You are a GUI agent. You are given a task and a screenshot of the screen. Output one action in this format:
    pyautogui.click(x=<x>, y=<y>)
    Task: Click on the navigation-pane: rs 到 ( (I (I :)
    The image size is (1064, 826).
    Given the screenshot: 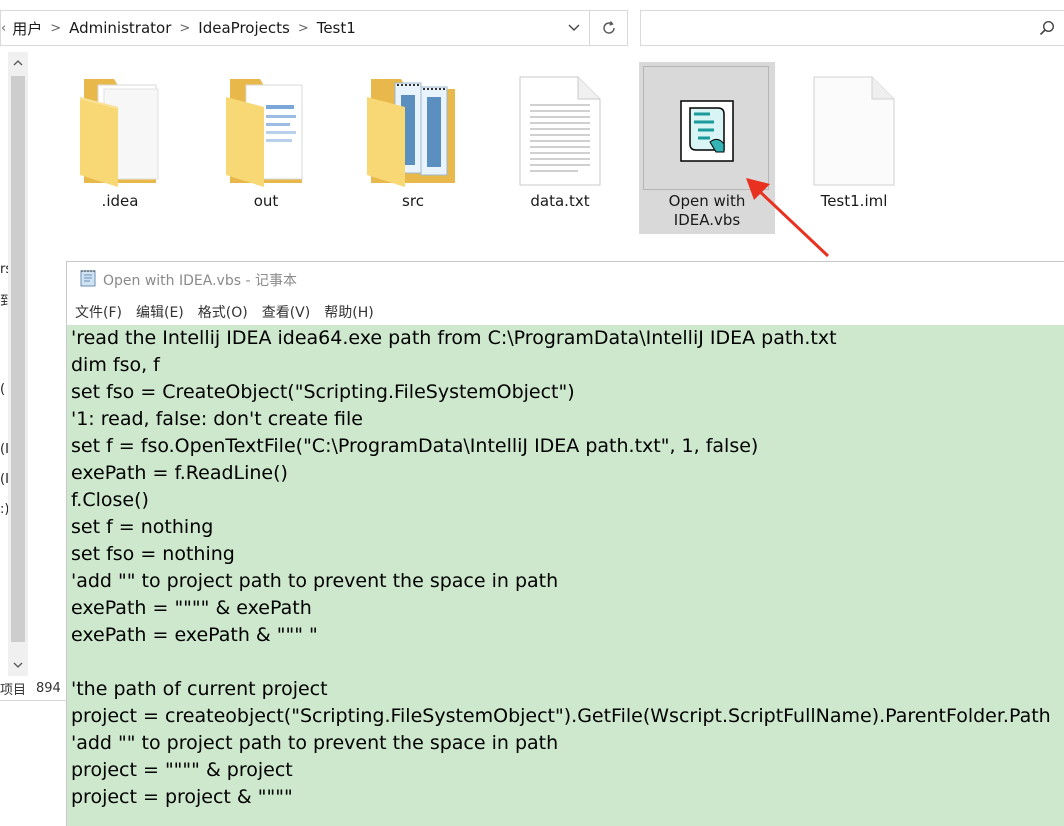 What is the action you would take?
    pyautogui.click(x=4, y=375)
    